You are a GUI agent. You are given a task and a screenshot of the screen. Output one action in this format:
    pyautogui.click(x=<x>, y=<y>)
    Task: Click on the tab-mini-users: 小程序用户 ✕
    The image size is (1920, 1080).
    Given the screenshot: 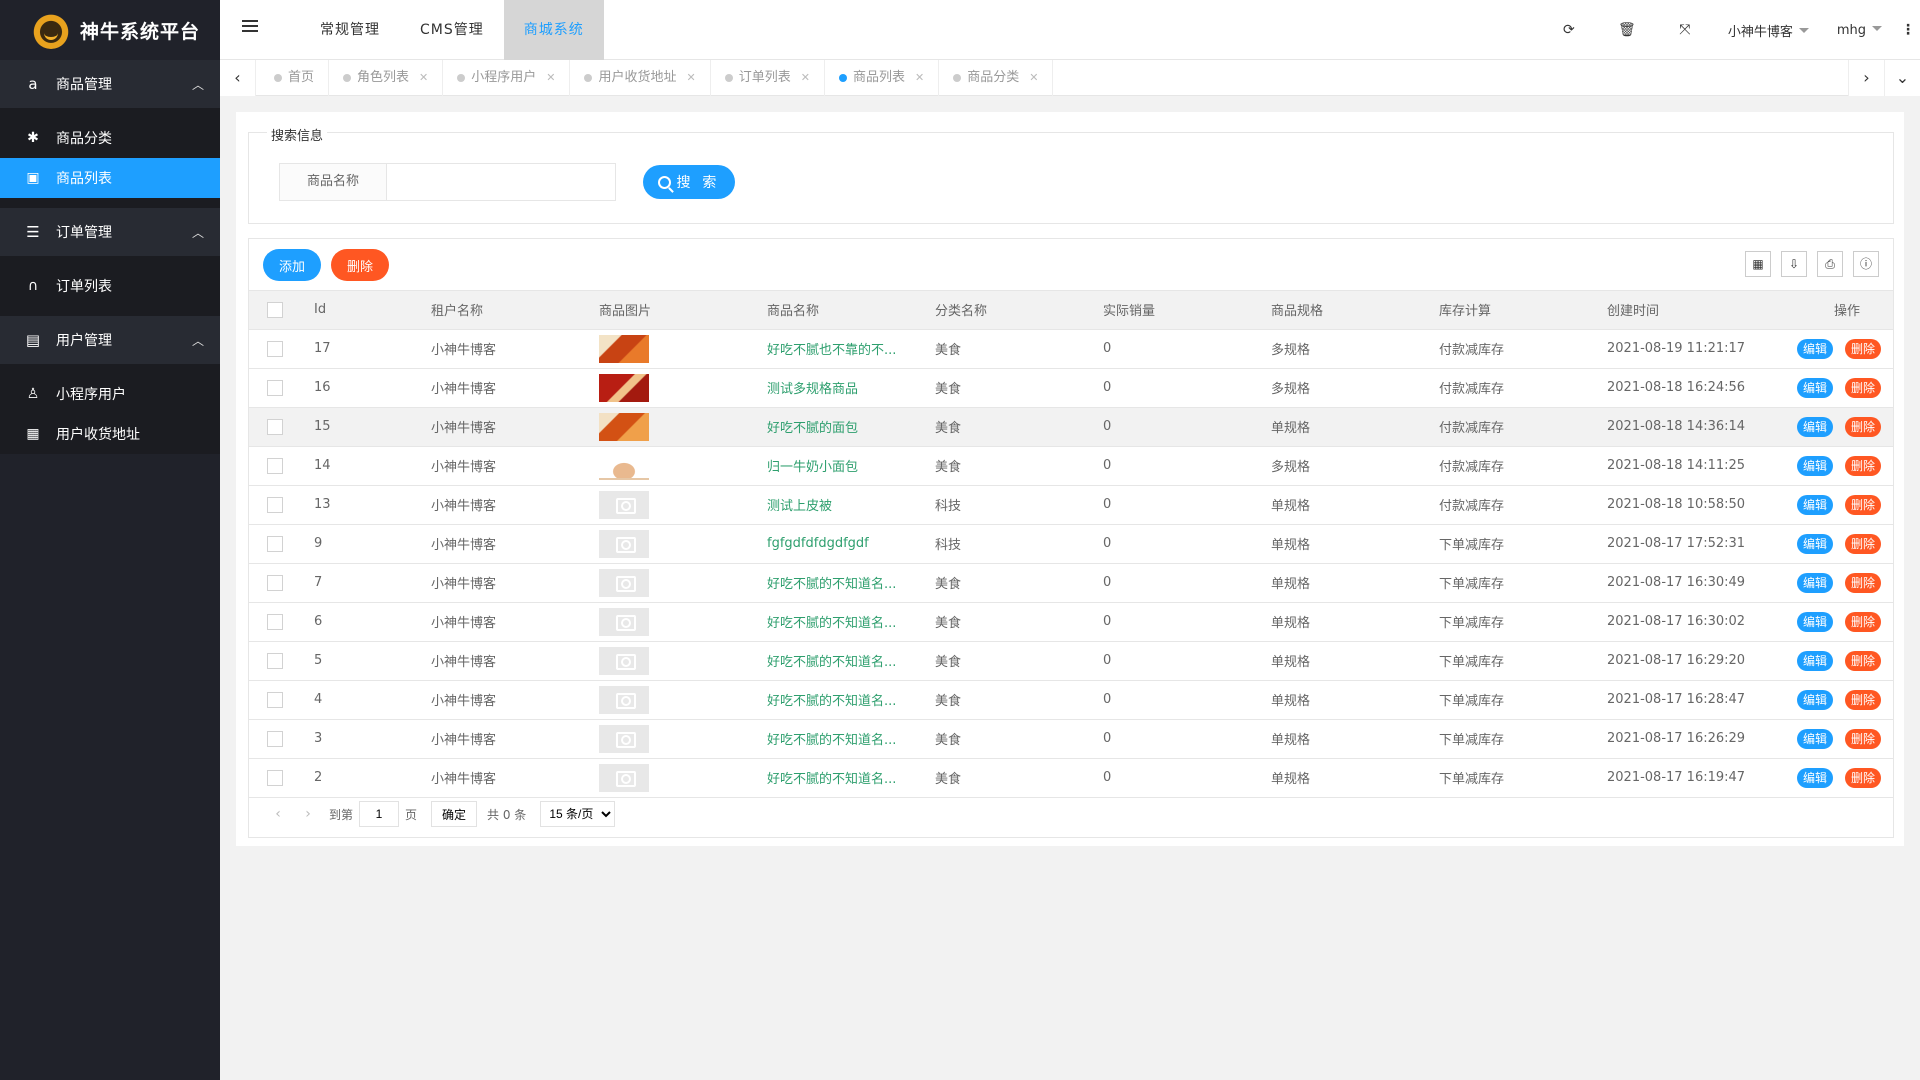 What is the action you would take?
    pyautogui.click(x=507, y=78)
    